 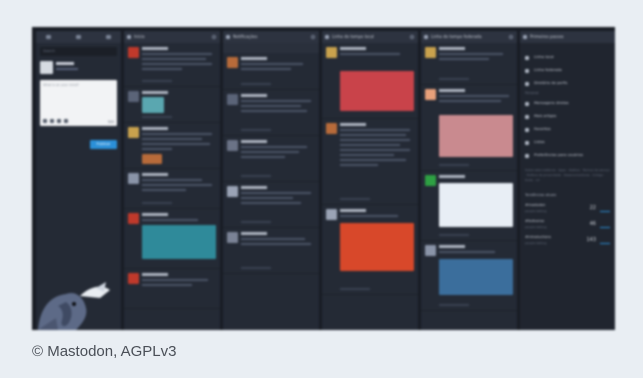 I want to click on profile-row, so click(x=78, y=68).